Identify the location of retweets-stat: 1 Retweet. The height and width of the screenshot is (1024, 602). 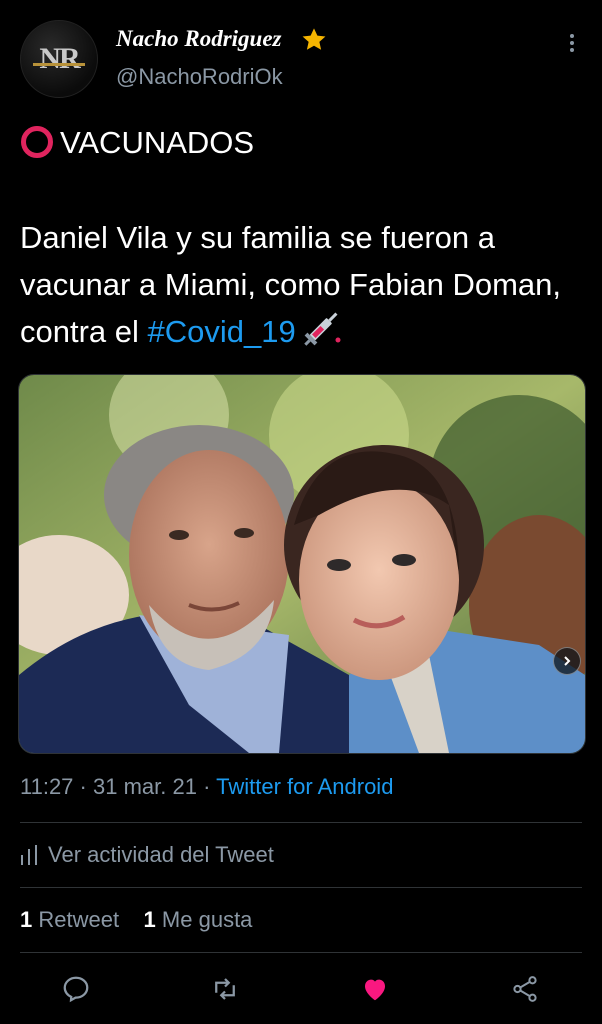
(69, 919).